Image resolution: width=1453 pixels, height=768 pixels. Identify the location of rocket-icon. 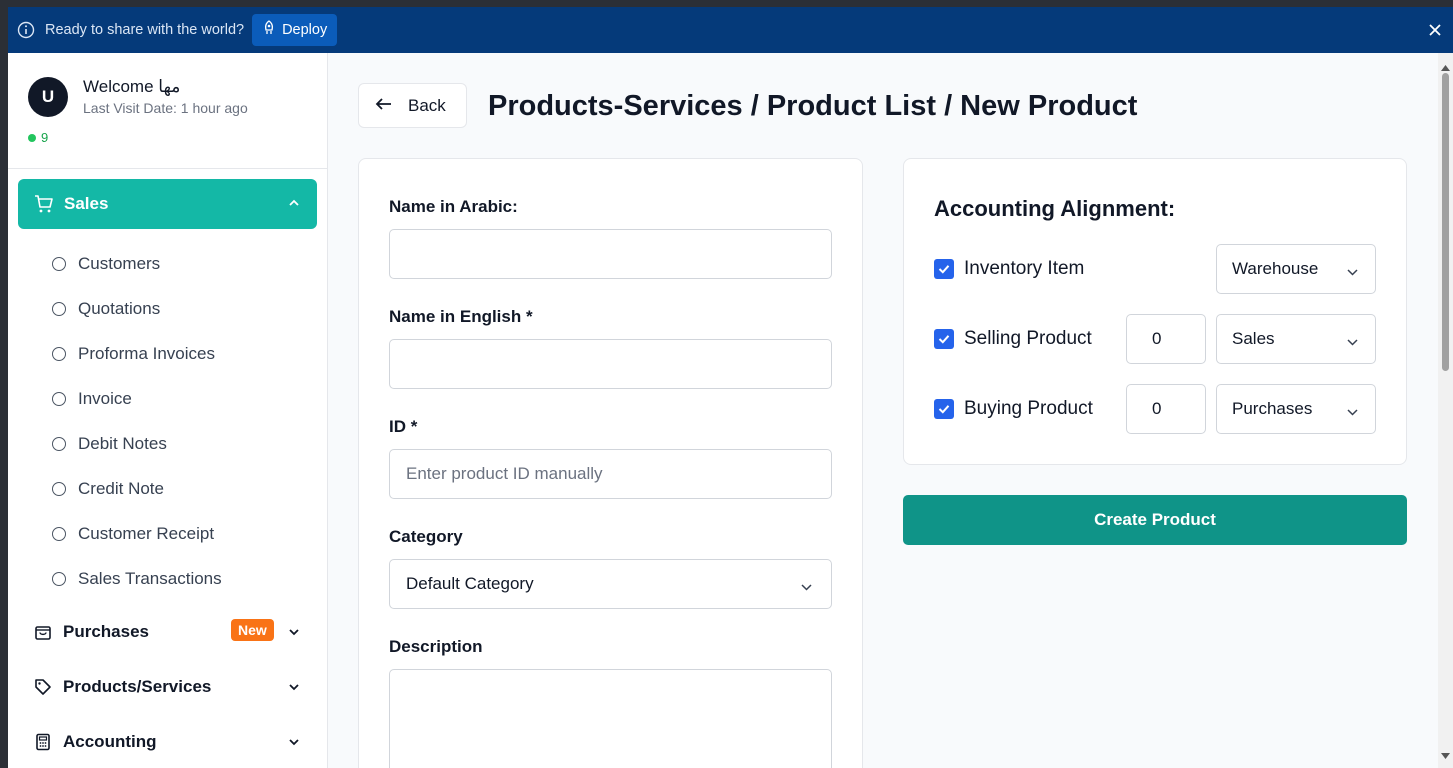
(269, 30).